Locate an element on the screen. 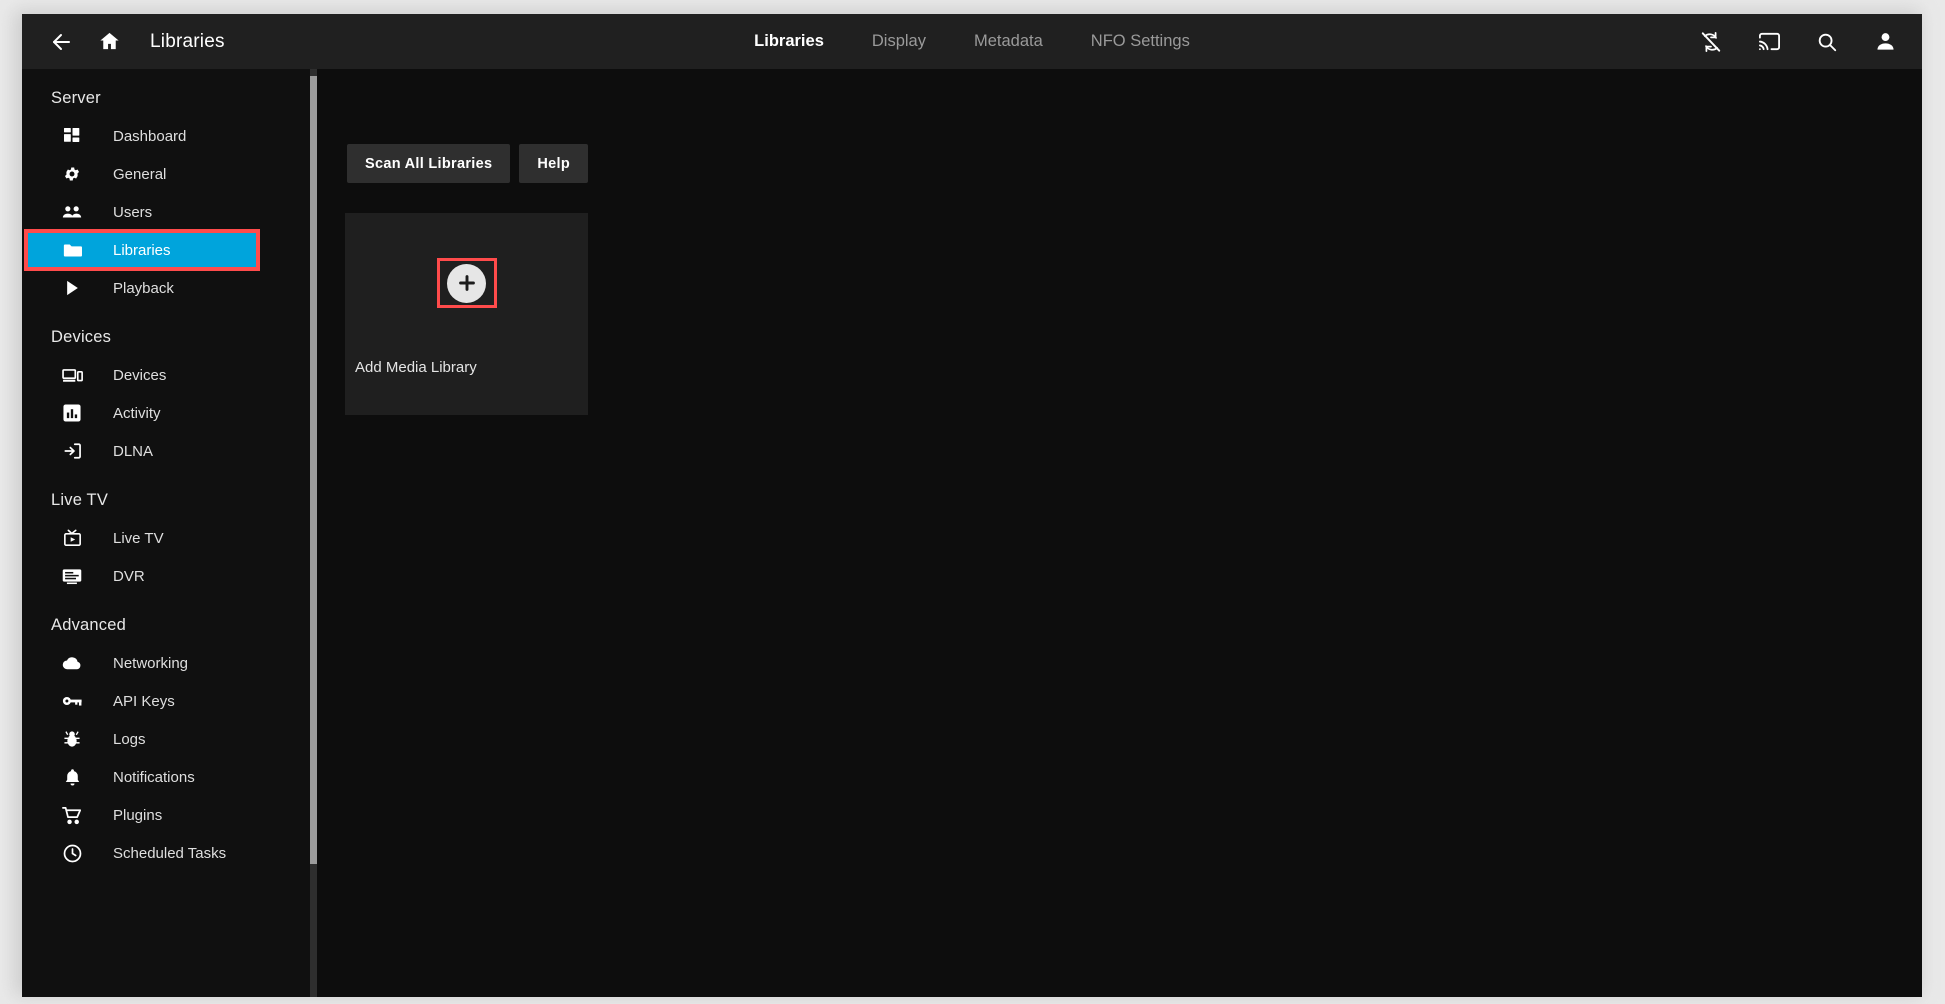 This screenshot has width=1945, height=1004. header-tab-bar: Libraries Display Metadata NFO Settings is located at coordinates (972, 41).